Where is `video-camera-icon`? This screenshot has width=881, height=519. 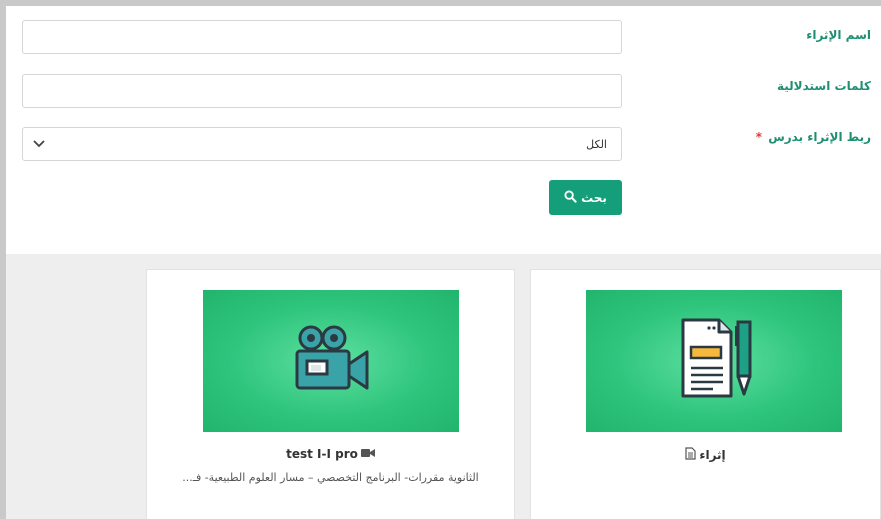
video-camera-icon is located at coordinates (367, 454).